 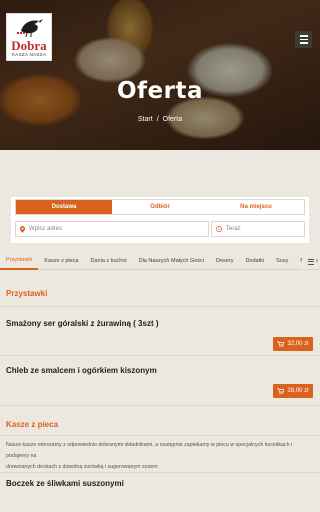 I want to click on order-mode-selector: Dostawa Odbiór Na miejscu, so click(x=160, y=207).